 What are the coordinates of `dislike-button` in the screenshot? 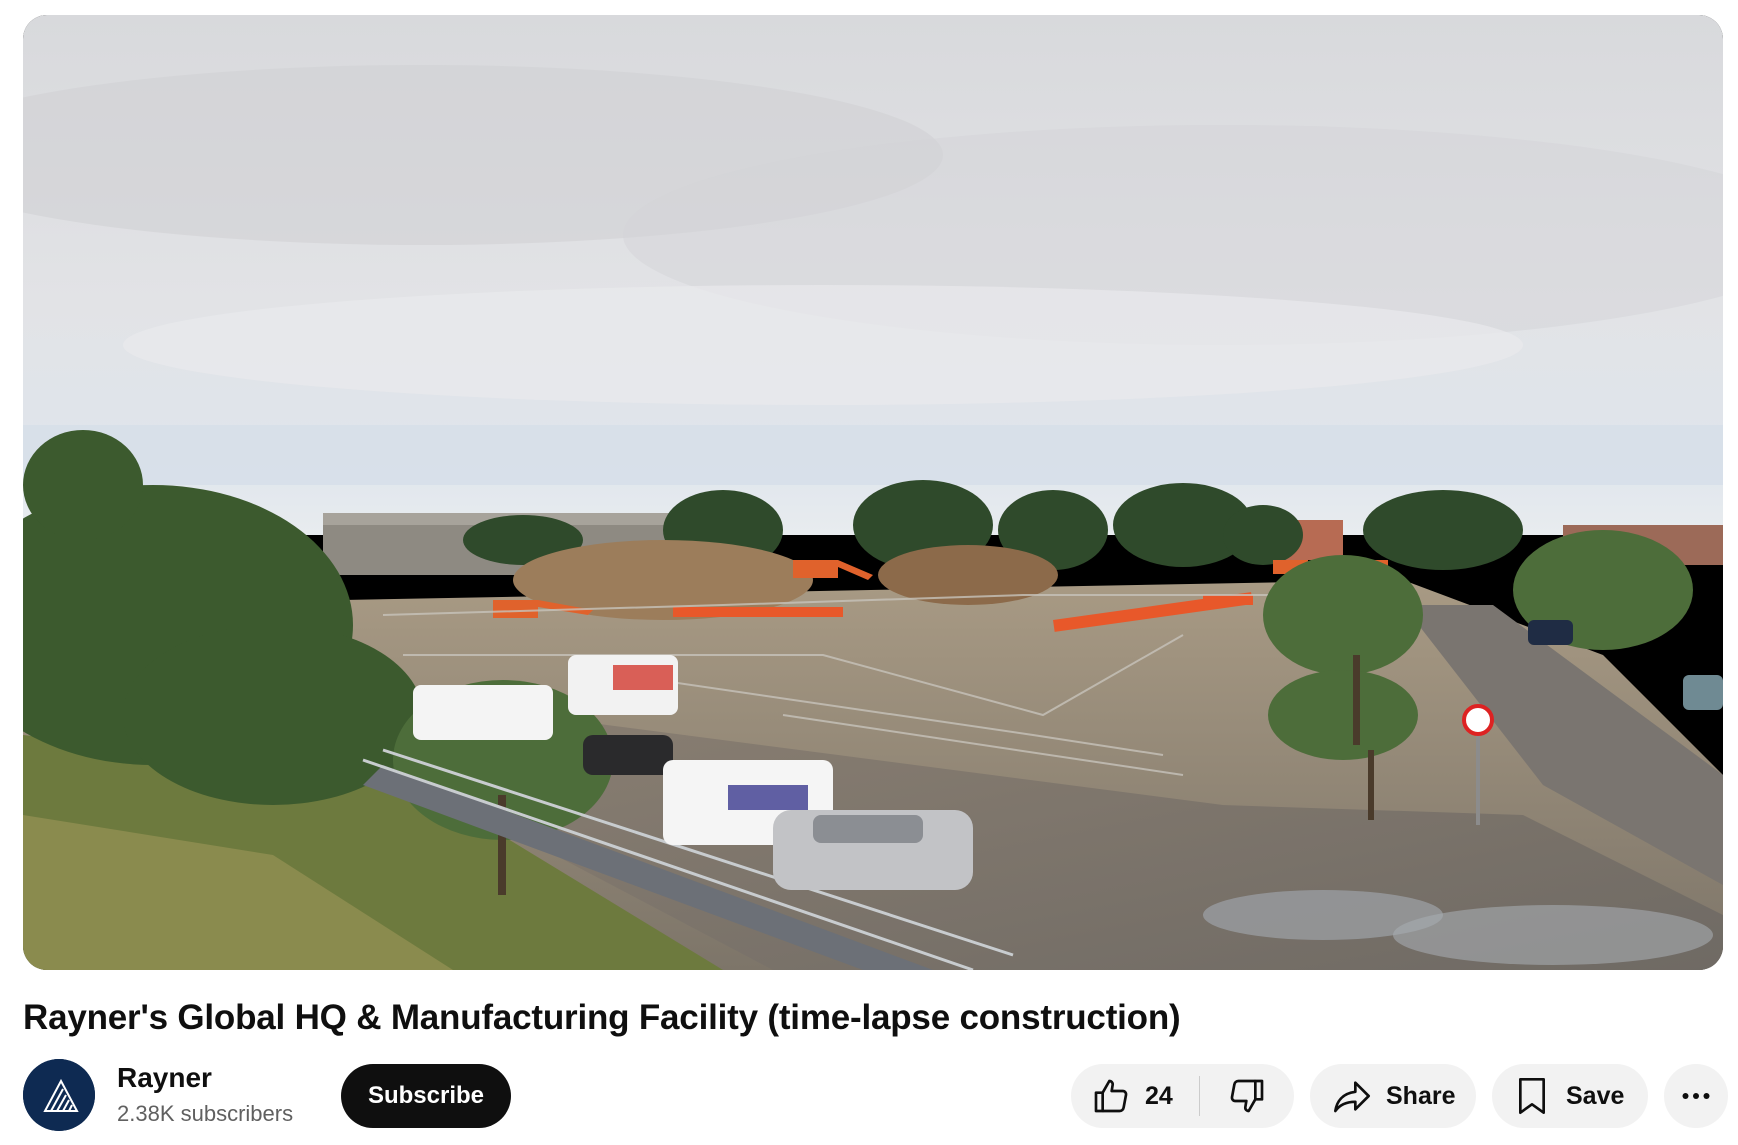 It's located at (1247, 1096).